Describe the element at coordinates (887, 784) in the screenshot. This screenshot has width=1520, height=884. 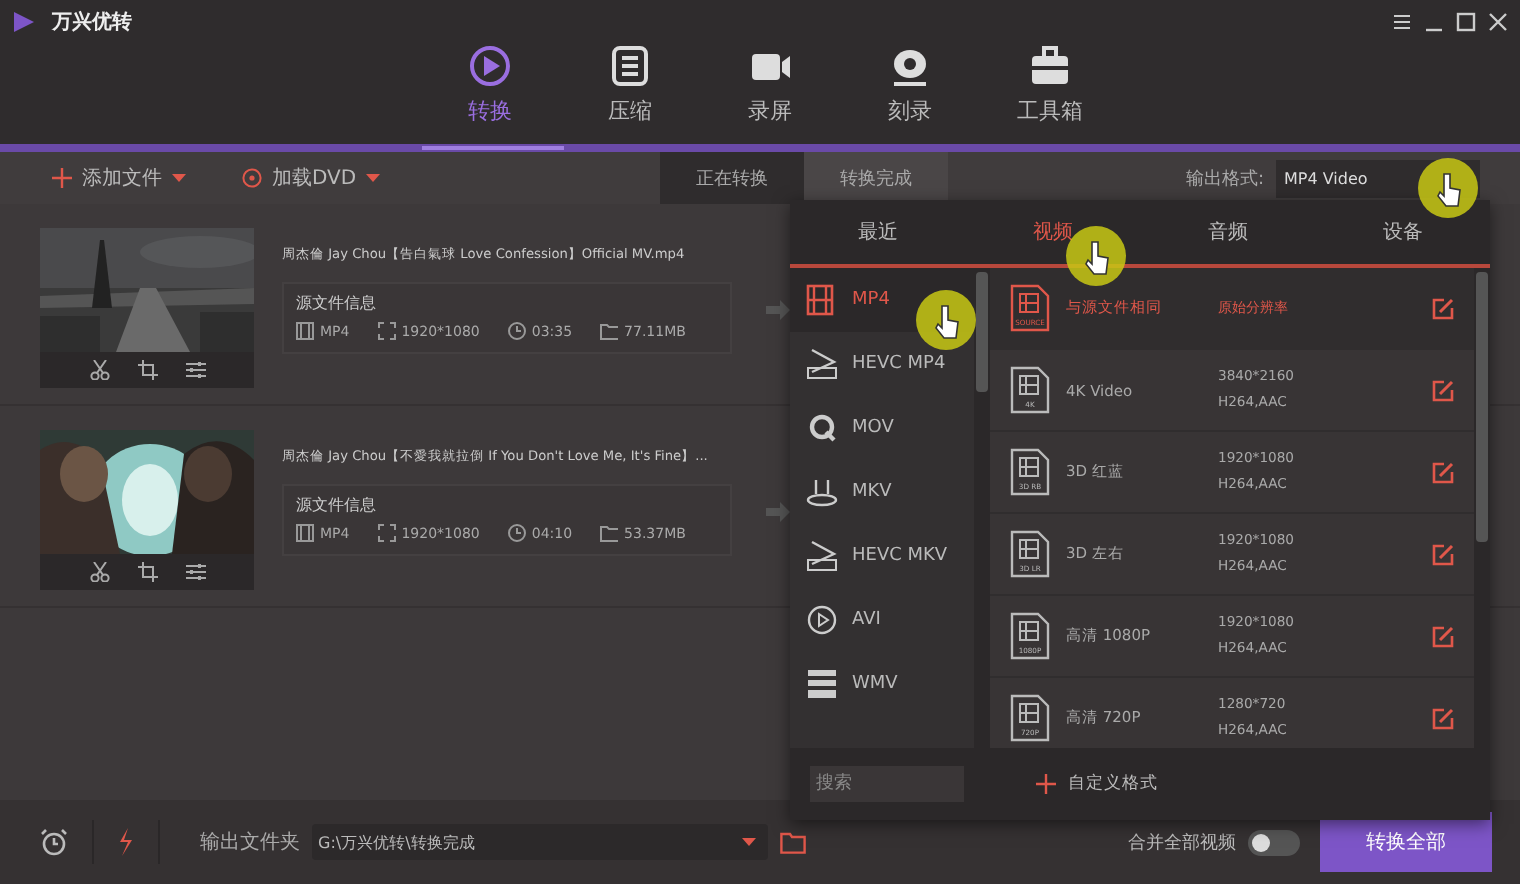
I see `search-field: 搜索` at that location.